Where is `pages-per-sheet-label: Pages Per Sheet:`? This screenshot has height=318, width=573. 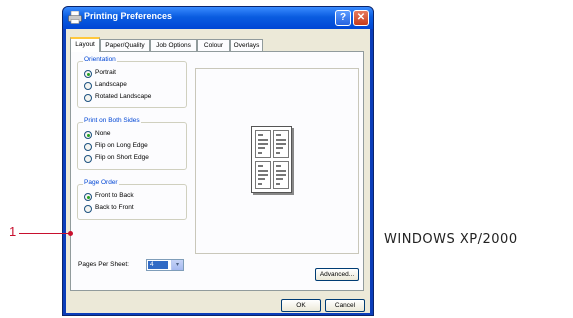 pages-per-sheet-label: Pages Per Sheet: is located at coordinates (103, 264).